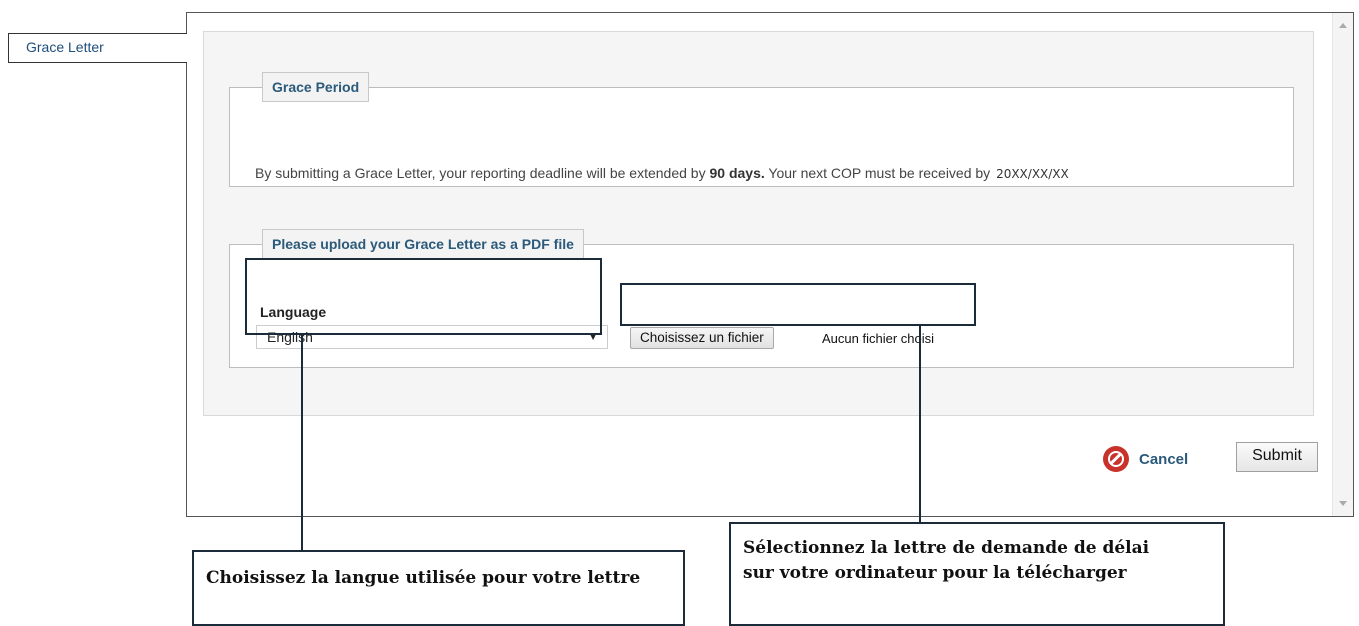  What do you see at coordinates (1277, 457) in the screenshot?
I see `submit-button: Submit` at bounding box center [1277, 457].